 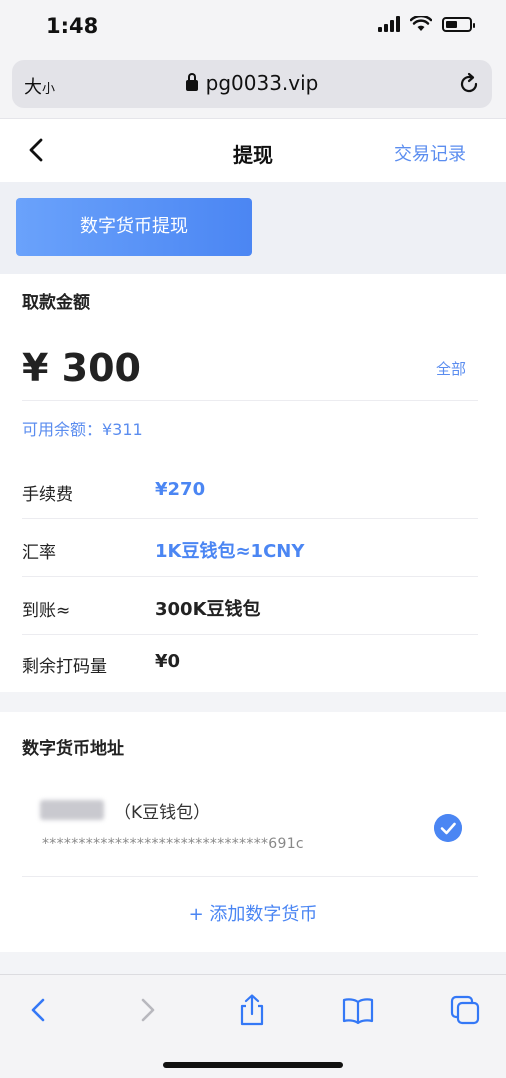 I want to click on fee-value: ¥270, so click(x=180, y=489).